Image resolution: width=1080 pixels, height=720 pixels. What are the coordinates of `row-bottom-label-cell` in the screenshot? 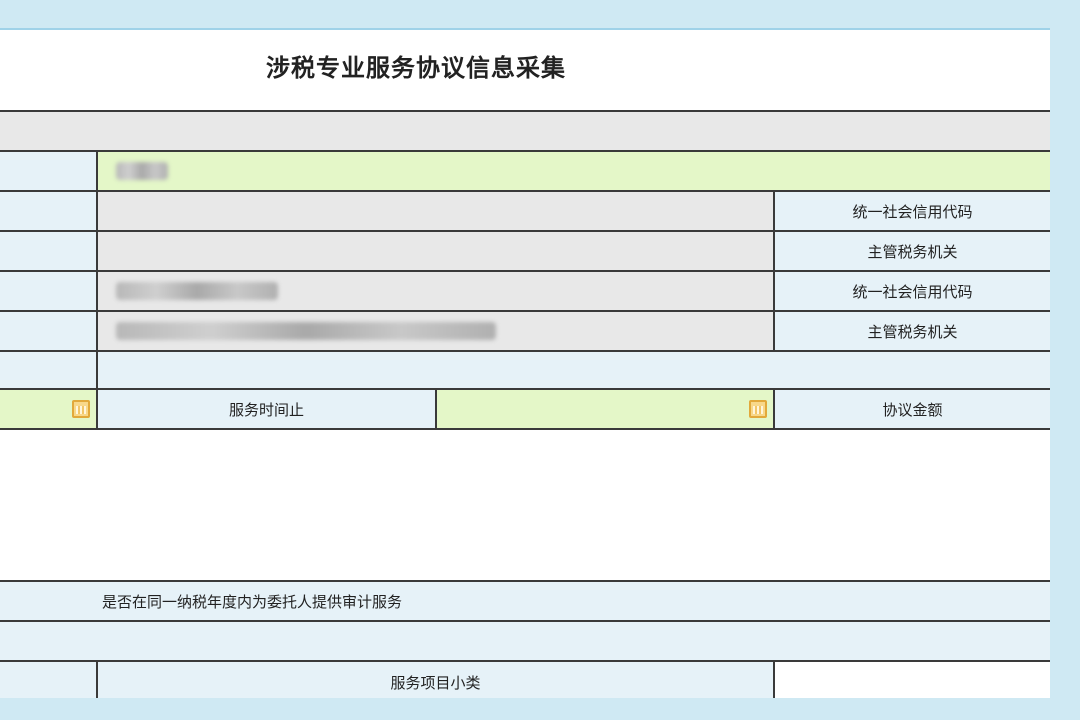 It's located at (48, 680).